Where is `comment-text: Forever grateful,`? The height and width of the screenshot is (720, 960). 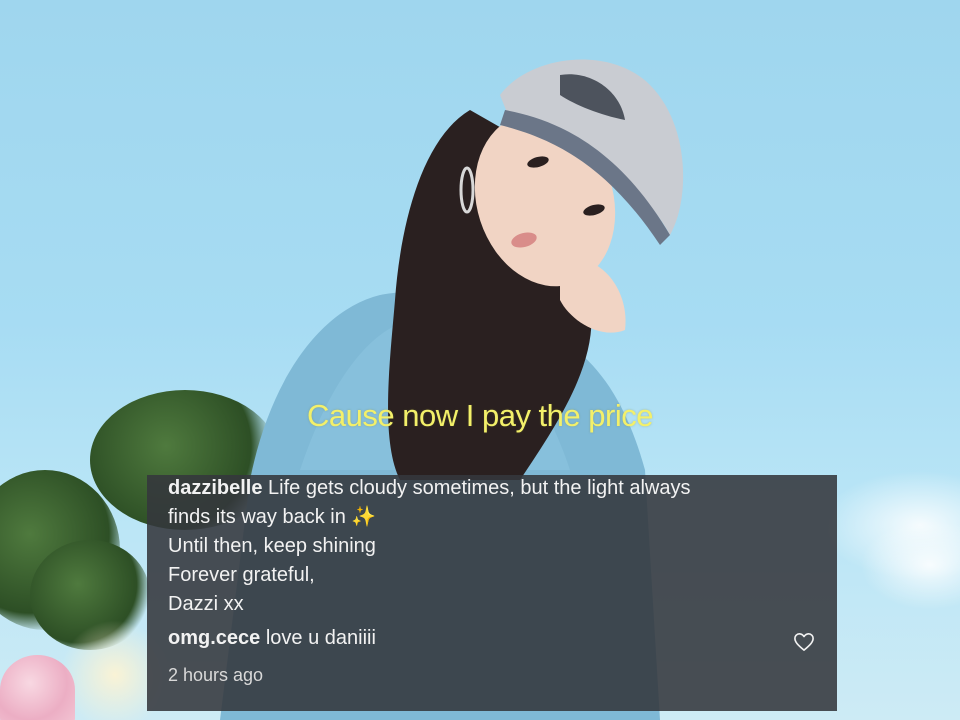 comment-text: Forever grateful, is located at coordinates (241, 575).